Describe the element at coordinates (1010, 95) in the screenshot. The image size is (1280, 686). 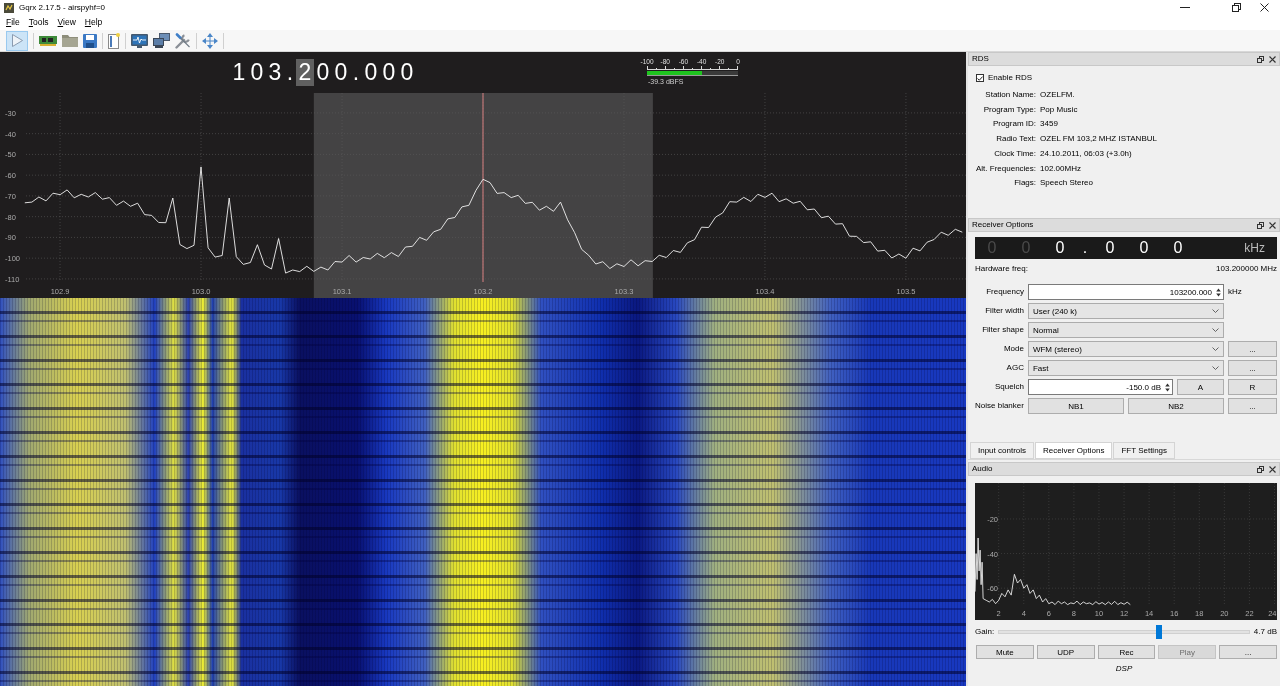
I see `field-label: Station Name:` at that location.